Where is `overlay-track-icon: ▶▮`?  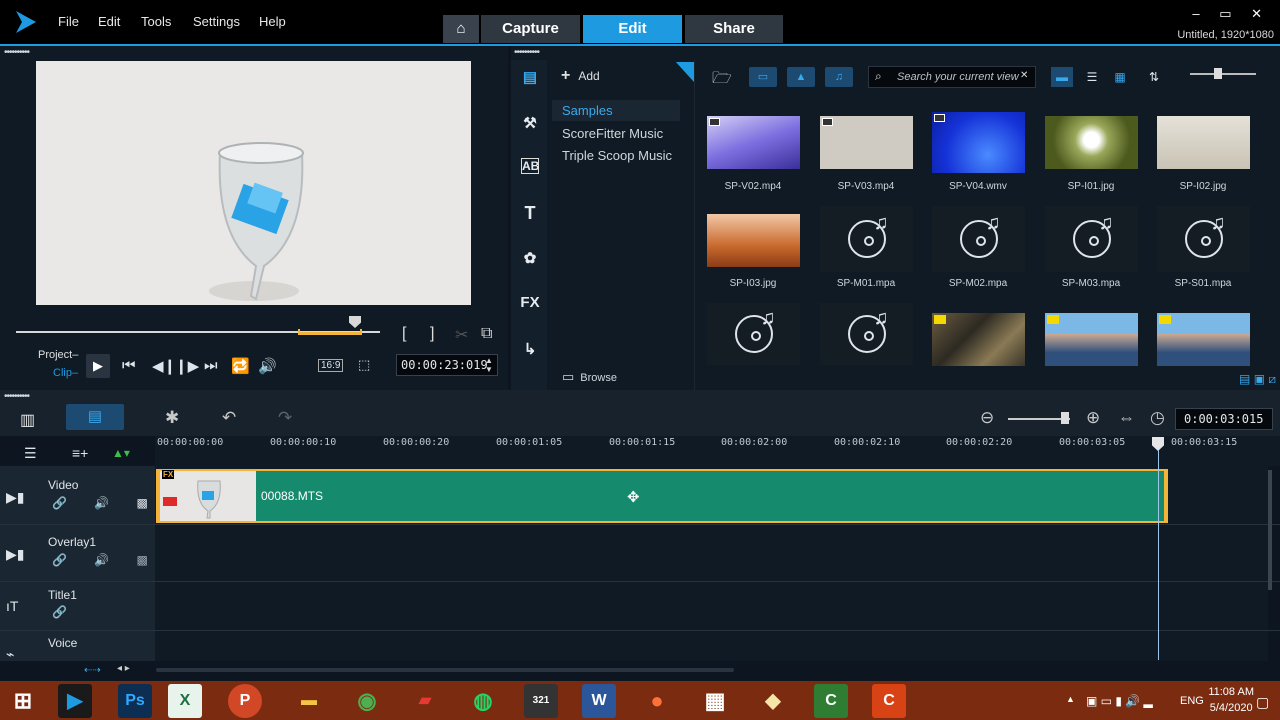
overlay-track-icon: ▶▮ is located at coordinates (15, 554).